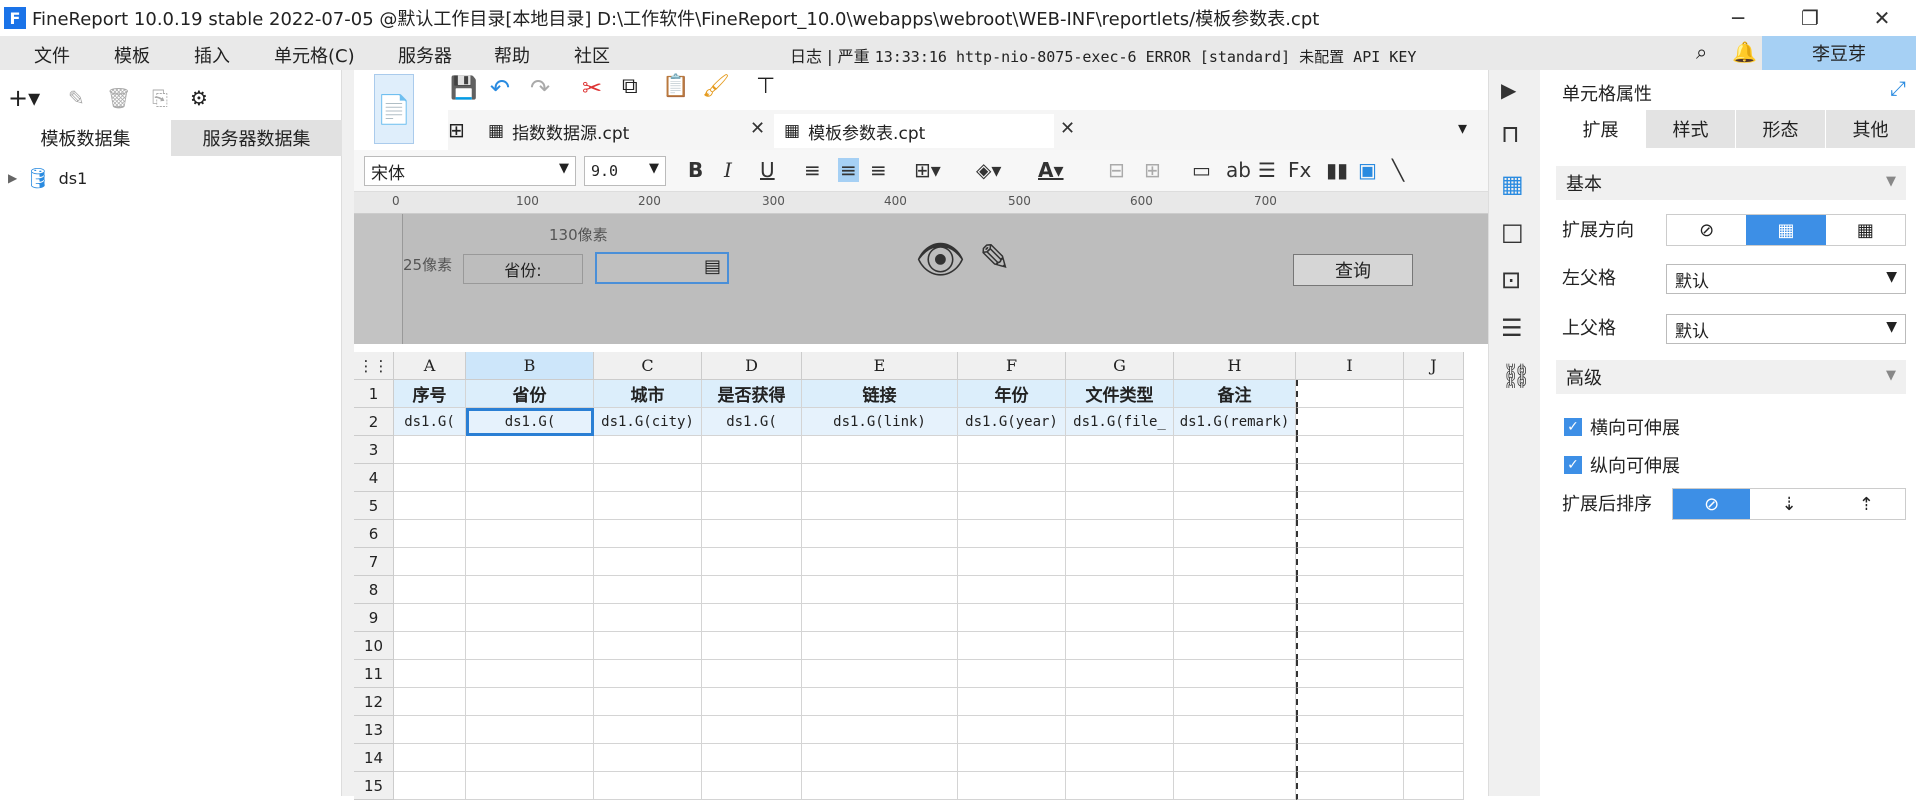 This screenshot has width=1916, height=800. Describe the element at coordinates (1337, 170) in the screenshot. I see `insert-chart-icon: ▮▮` at that location.